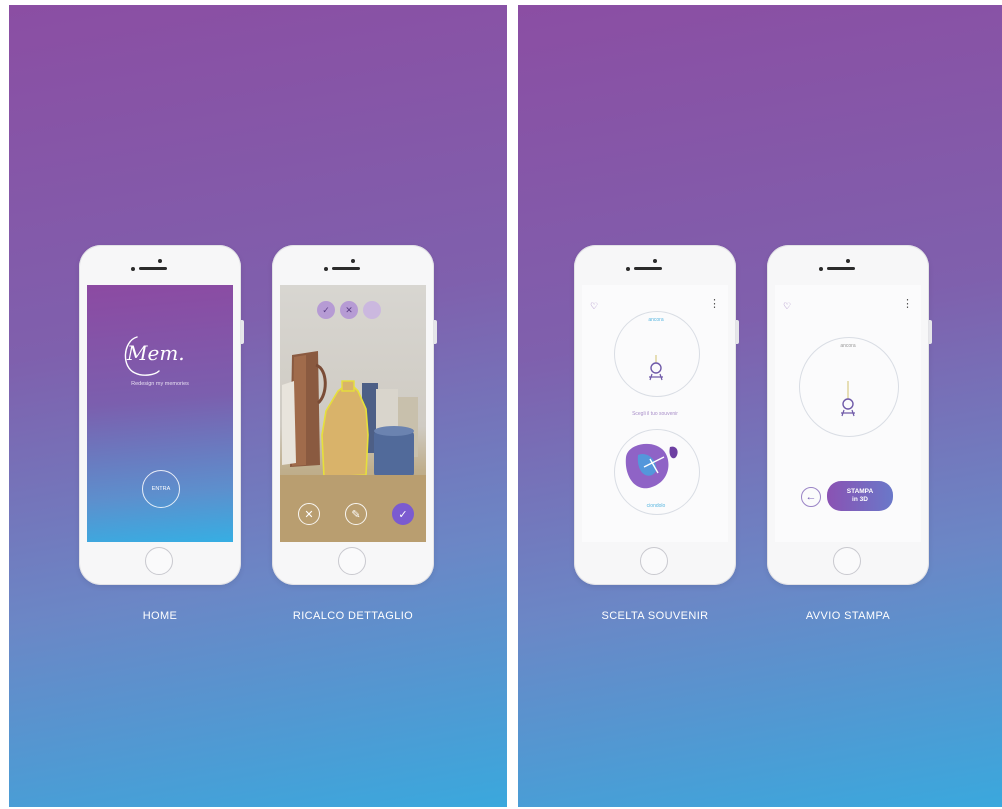  What do you see at coordinates (160, 384) in the screenshot?
I see `tagline: Redesign my memories` at bounding box center [160, 384].